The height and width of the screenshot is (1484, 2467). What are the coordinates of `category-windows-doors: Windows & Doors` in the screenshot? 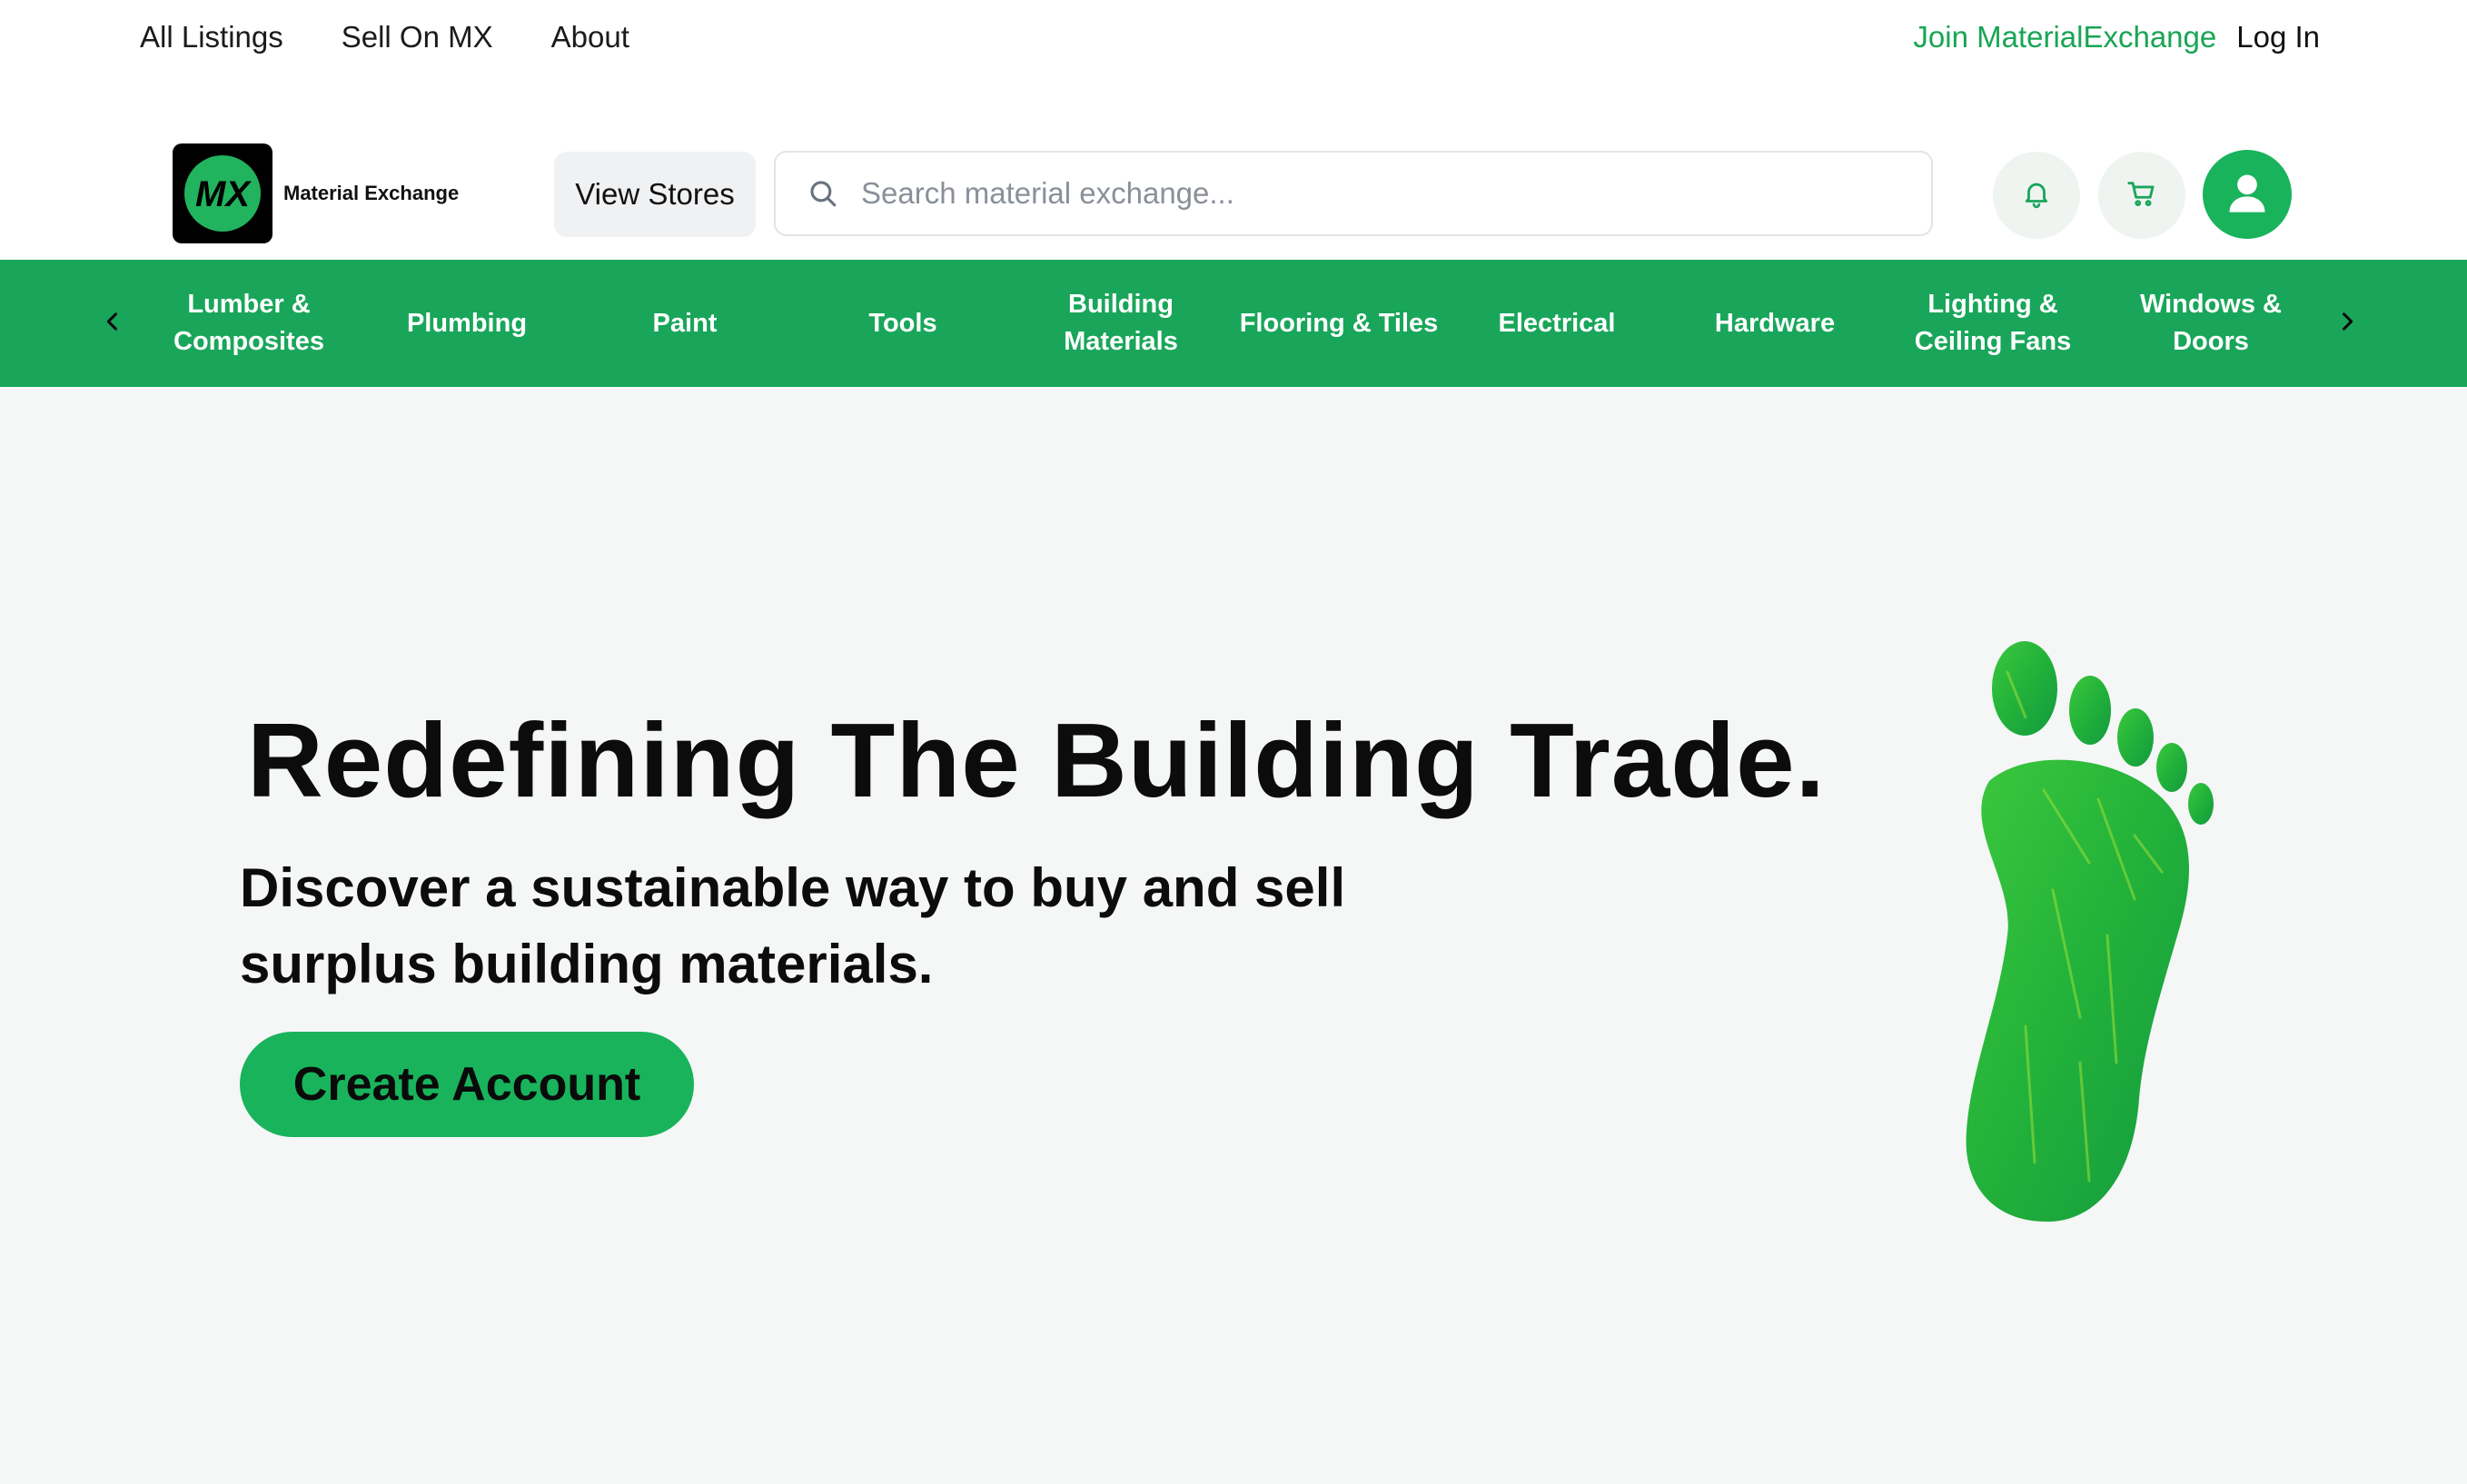 It's located at (2211, 323).